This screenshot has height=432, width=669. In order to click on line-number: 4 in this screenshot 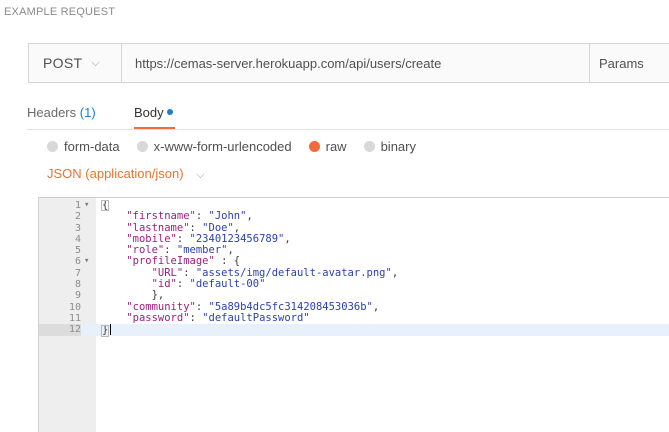, I will do `click(77, 239)`.